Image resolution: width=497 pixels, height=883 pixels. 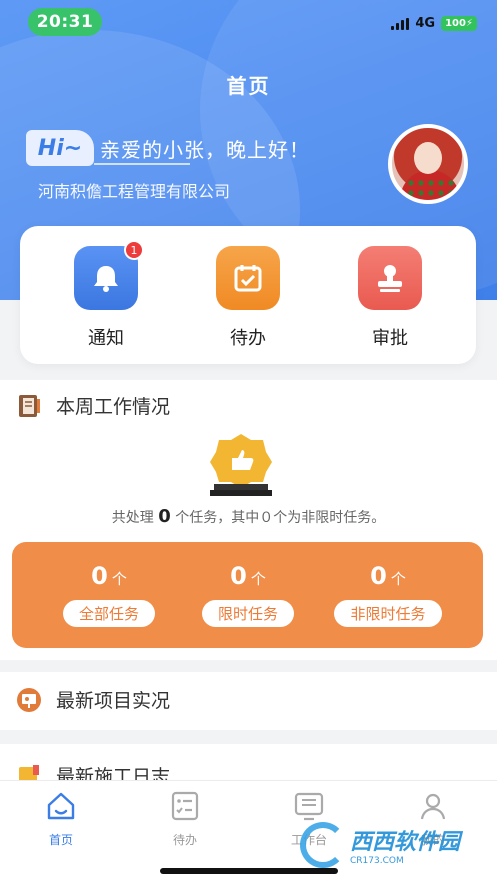 What do you see at coordinates (109, 594) in the screenshot?
I see `all-tasks-stat: 0个 全部任务` at bounding box center [109, 594].